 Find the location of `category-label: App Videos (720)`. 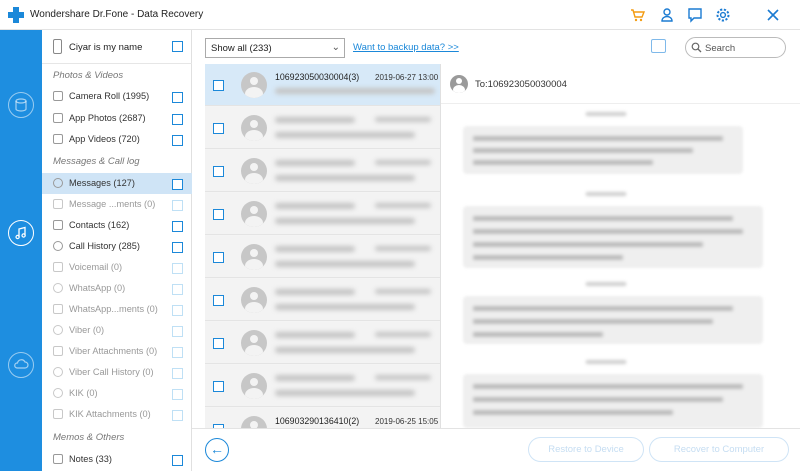

category-label: App Videos (720) is located at coordinates (104, 139).